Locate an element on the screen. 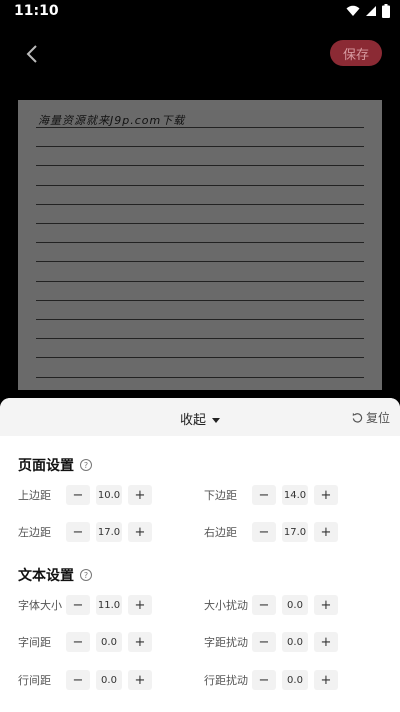  caret-down-icon is located at coordinates (216, 420).